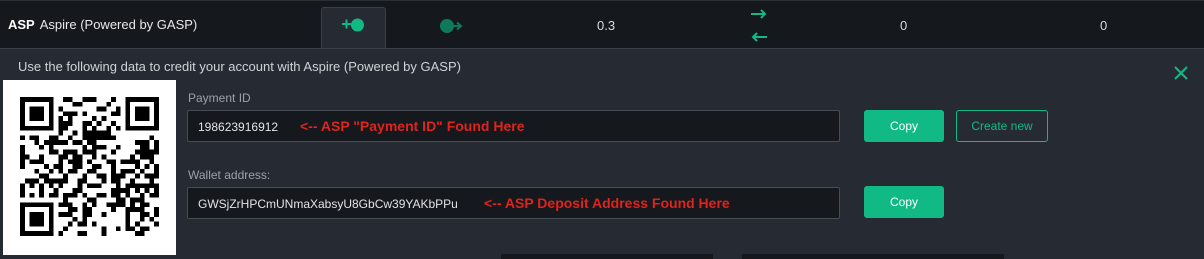 The image size is (1204, 259). What do you see at coordinates (904, 25) in the screenshot?
I see `balance-in-orders: 0` at bounding box center [904, 25].